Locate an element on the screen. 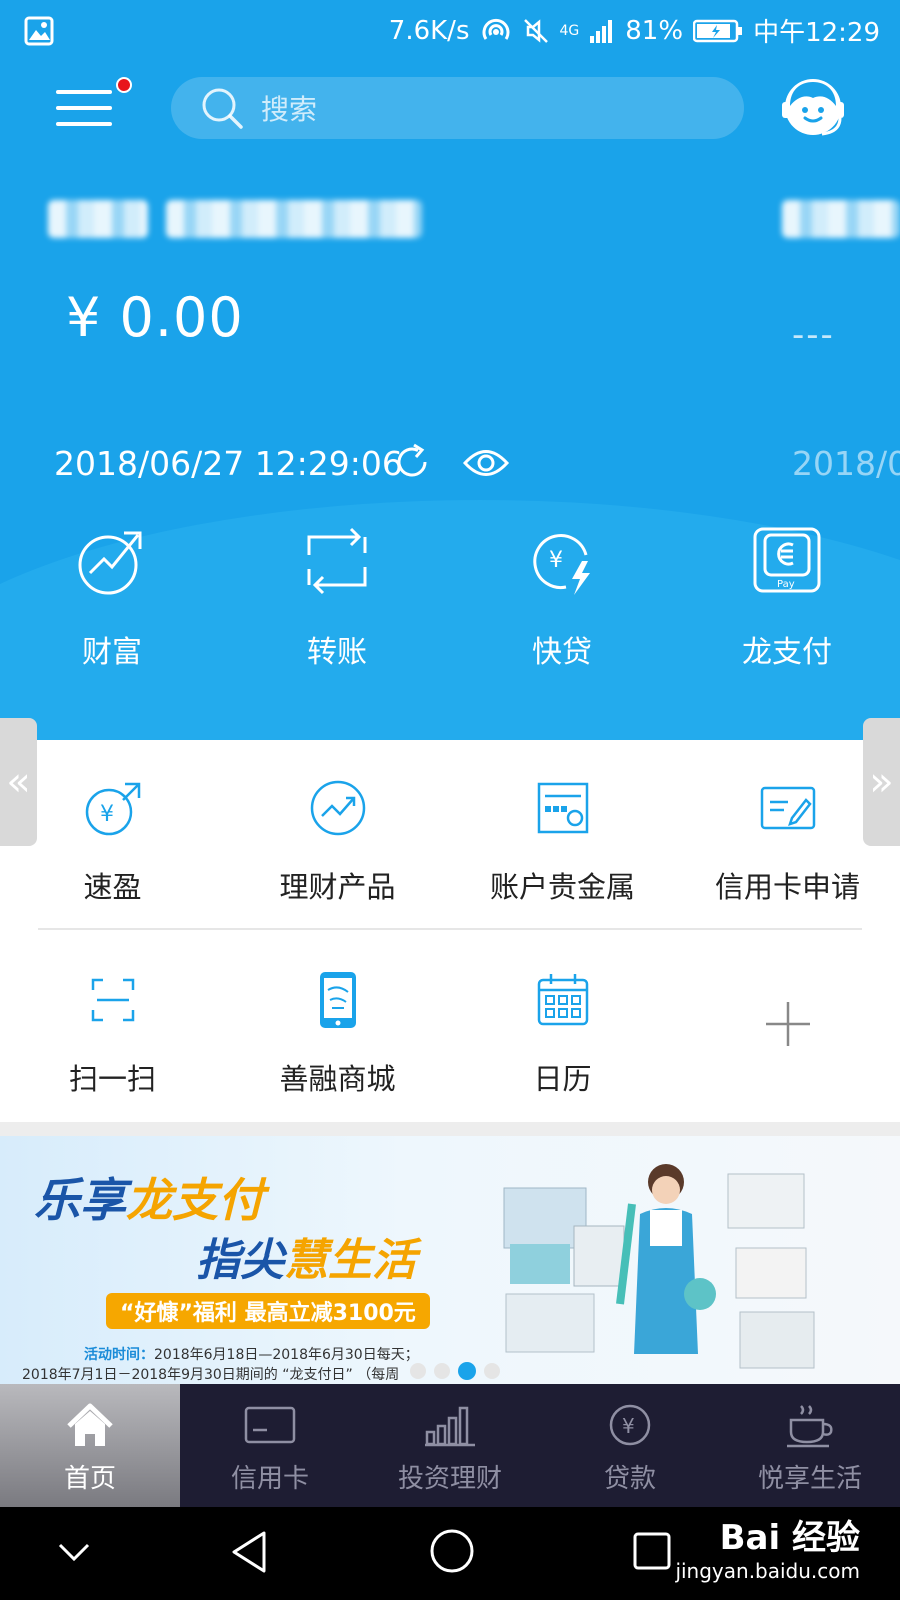  quick-action-wealth: 财富 is located at coordinates (112, 598).